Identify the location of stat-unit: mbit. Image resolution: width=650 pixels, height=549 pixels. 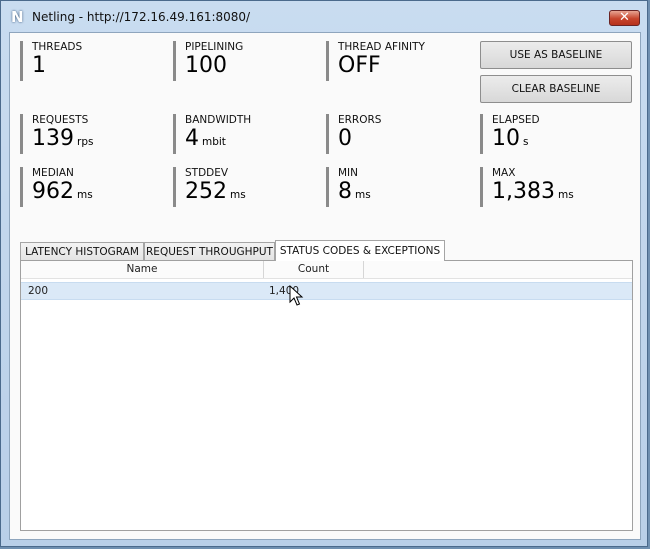
(214, 142).